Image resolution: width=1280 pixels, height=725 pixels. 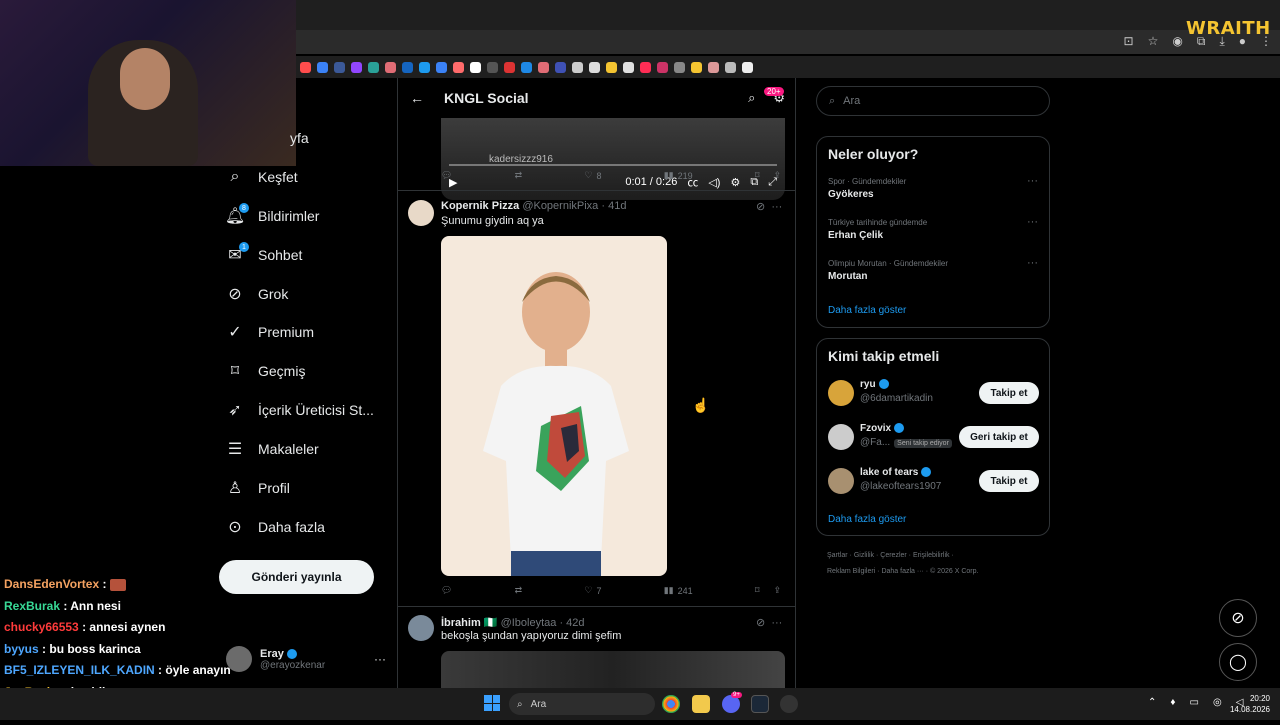 I want to click on messages-fab-button: ◯, so click(x=1238, y=662).